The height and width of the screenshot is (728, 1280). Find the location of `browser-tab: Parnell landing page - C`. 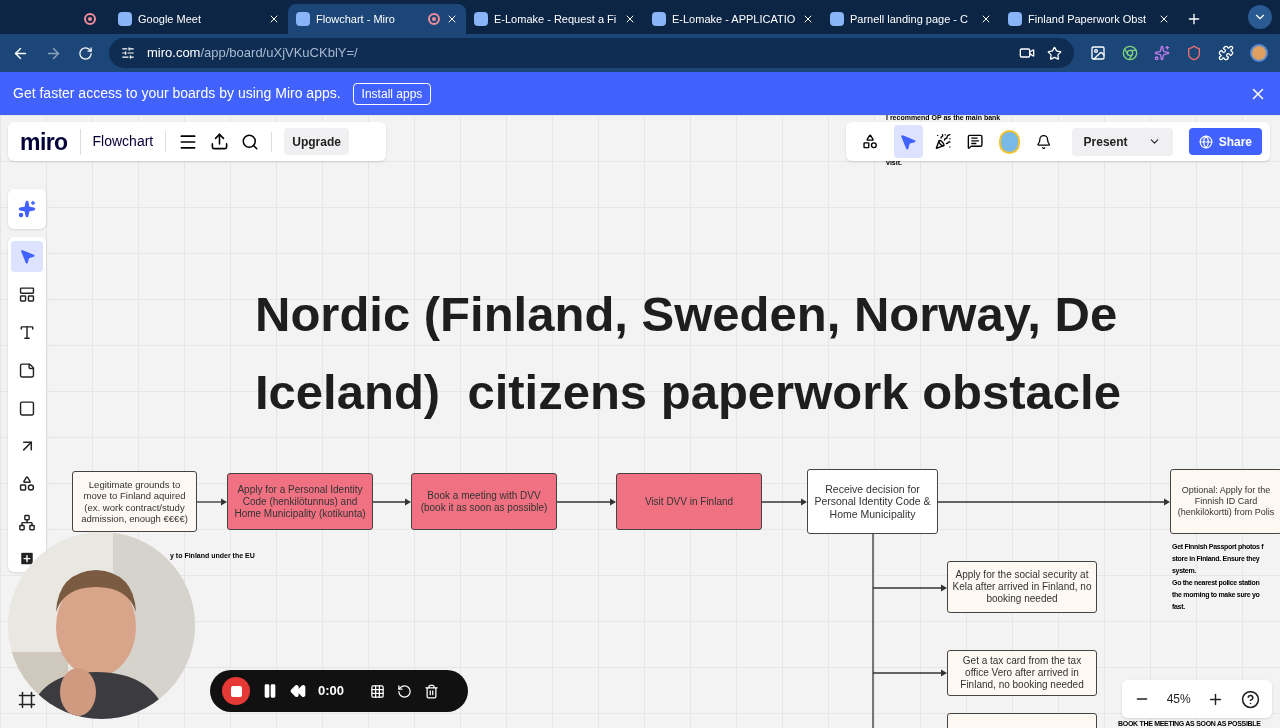

browser-tab: Parnell landing page - C is located at coordinates (911, 19).